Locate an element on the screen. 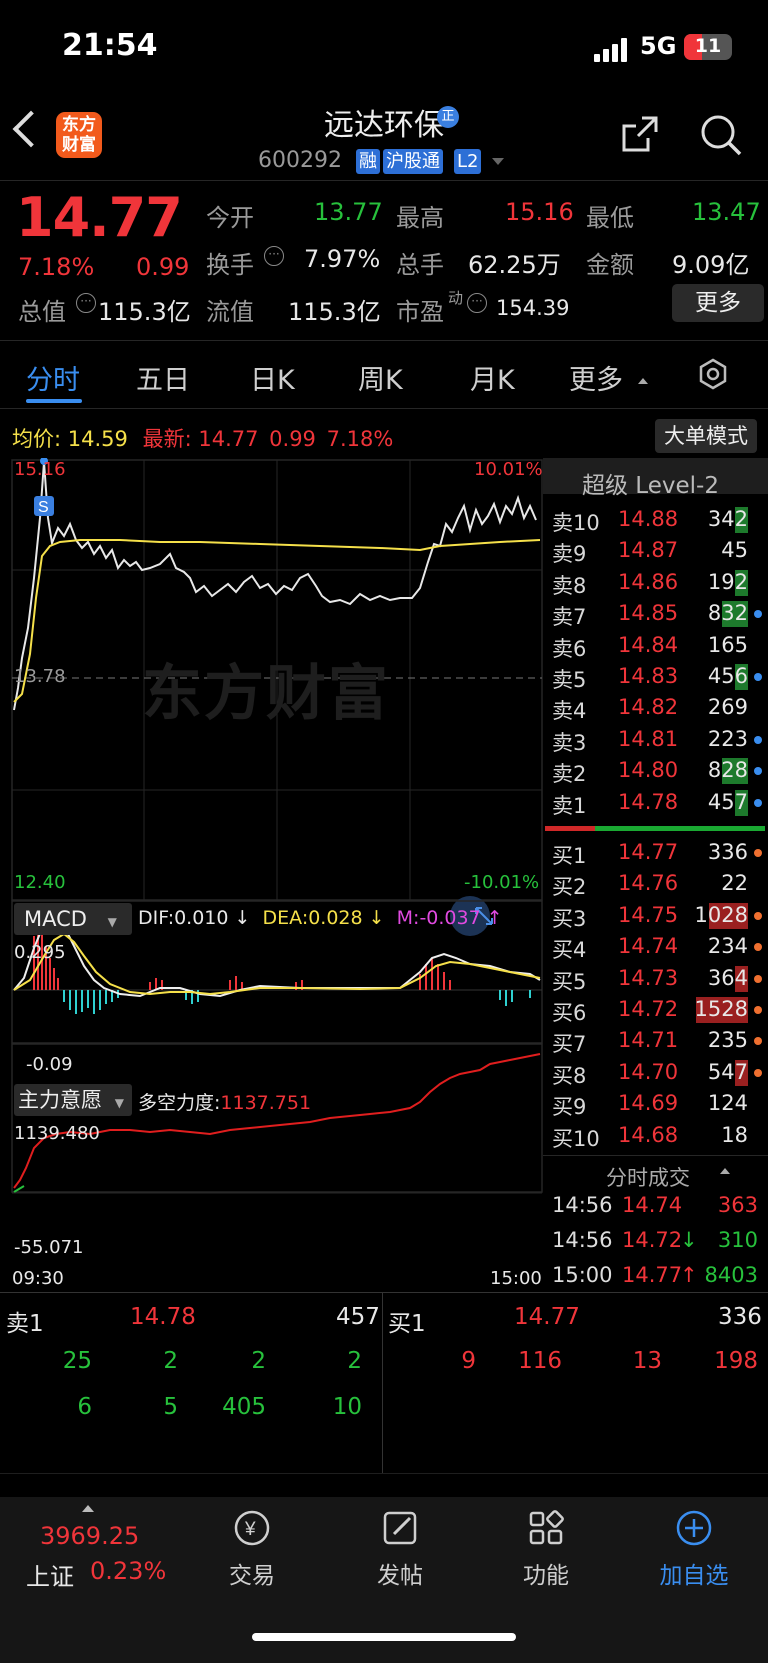 The height and width of the screenshot is (1663, 768). macd-label: MACD is located at coordinates (55, 919).